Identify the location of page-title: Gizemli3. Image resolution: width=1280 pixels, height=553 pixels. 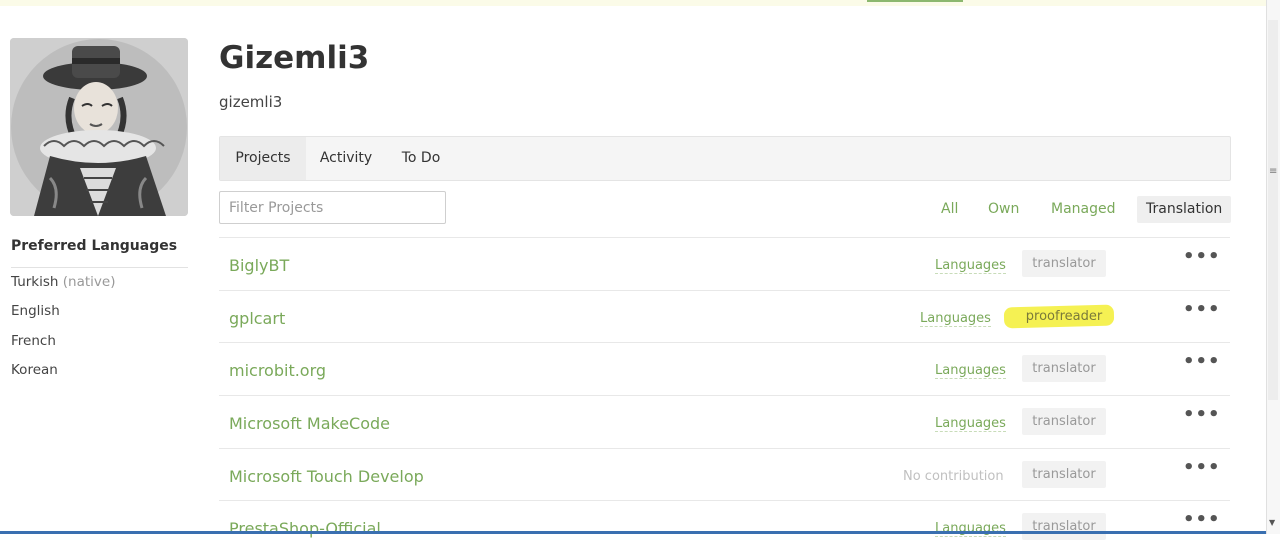
(294, 58).